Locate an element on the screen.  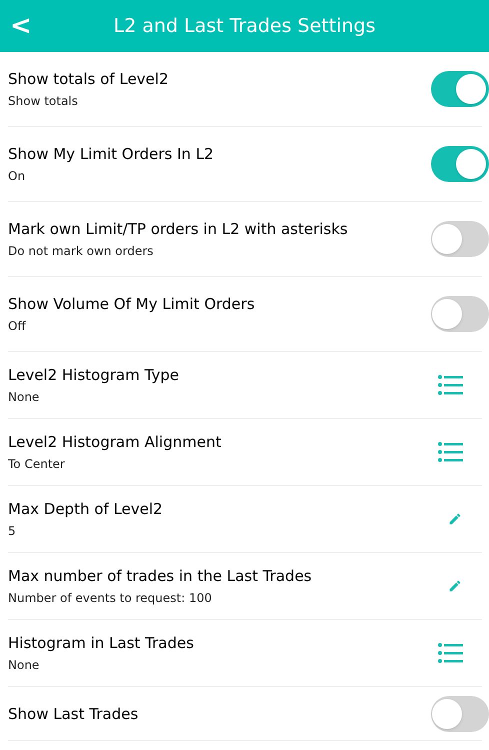
back-button: < is located at coordinates (21, 26).